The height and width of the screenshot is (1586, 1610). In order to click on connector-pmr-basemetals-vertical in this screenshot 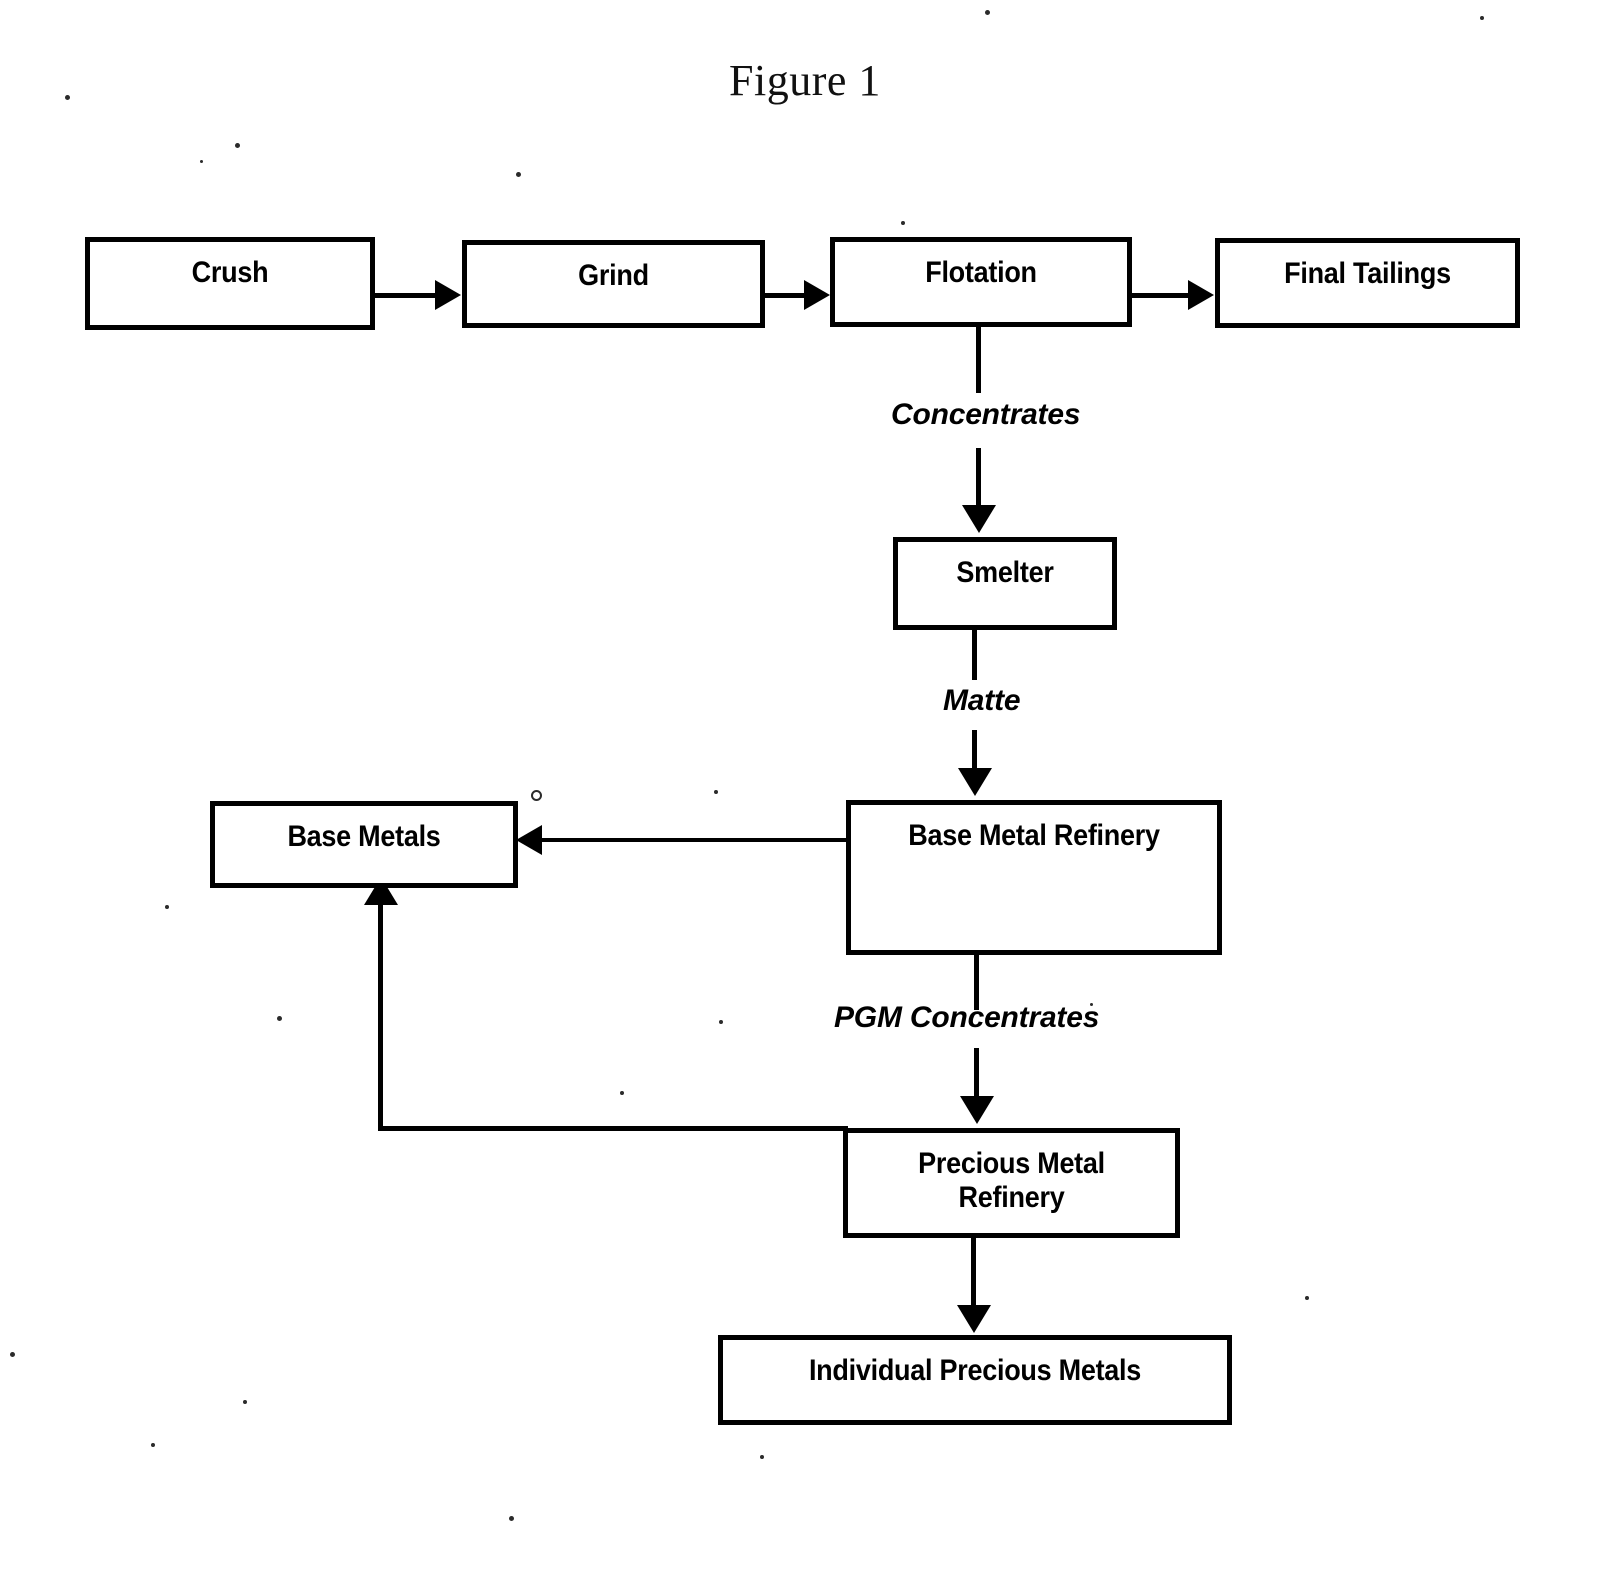, I will do `click(380, 1017)`.